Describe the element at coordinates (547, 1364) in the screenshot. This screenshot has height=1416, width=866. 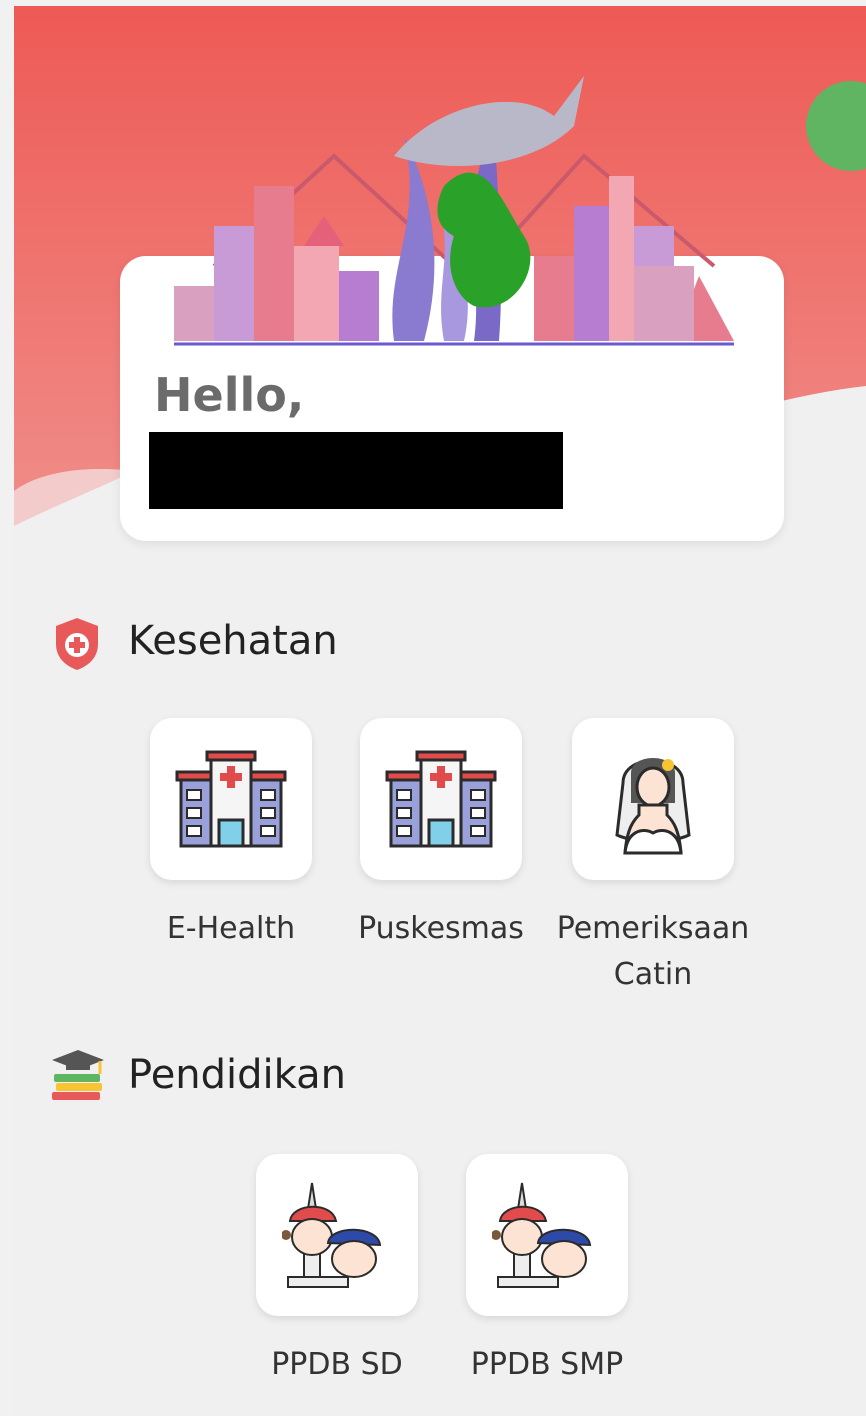
I see `service-label-ppdb-smp: PPDB SMP` at that location.